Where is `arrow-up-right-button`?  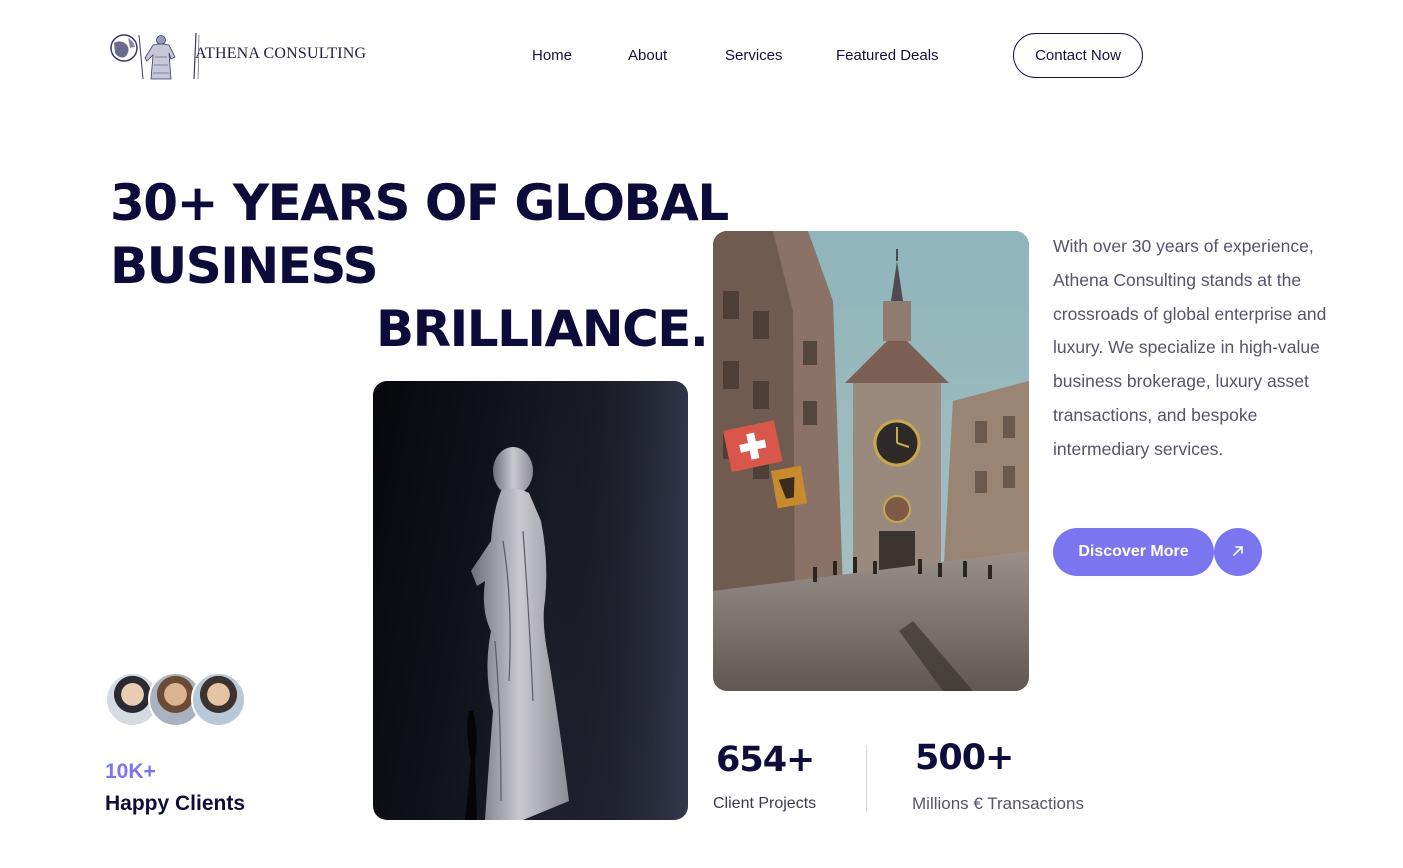 arrow-up-right-button is located at coordinates (1238, 552).